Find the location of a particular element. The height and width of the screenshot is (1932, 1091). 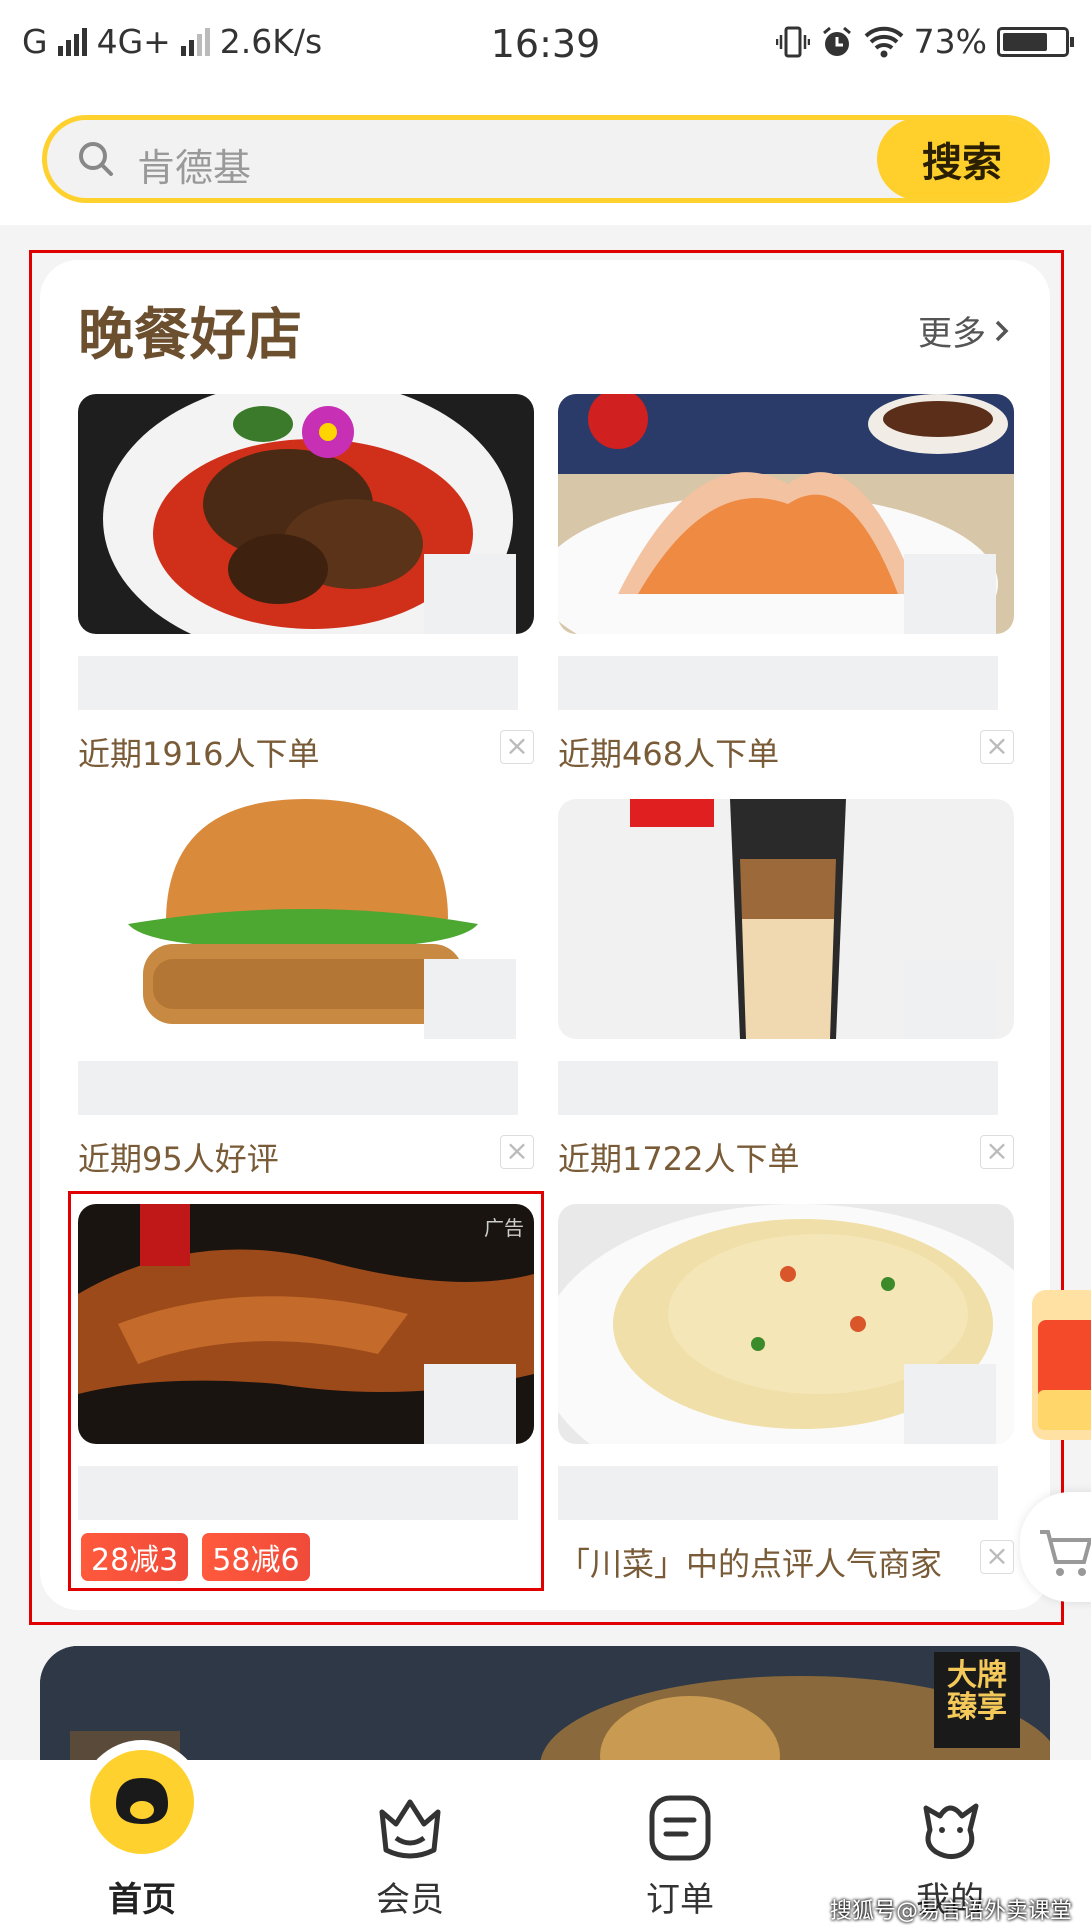

watermark: 搜狐号@易言语外卖课堂 is located at coordinates (951, 1911).